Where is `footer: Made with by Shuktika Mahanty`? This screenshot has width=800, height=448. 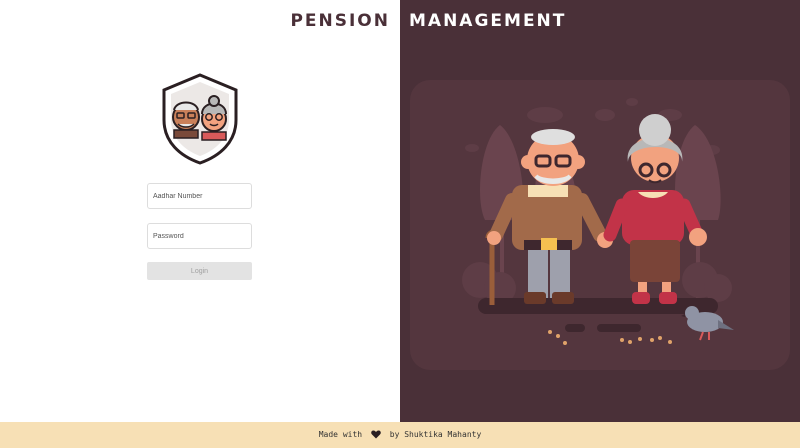
footer: Made with by Shuktika Mahanty is located at coordinates (400, 435).